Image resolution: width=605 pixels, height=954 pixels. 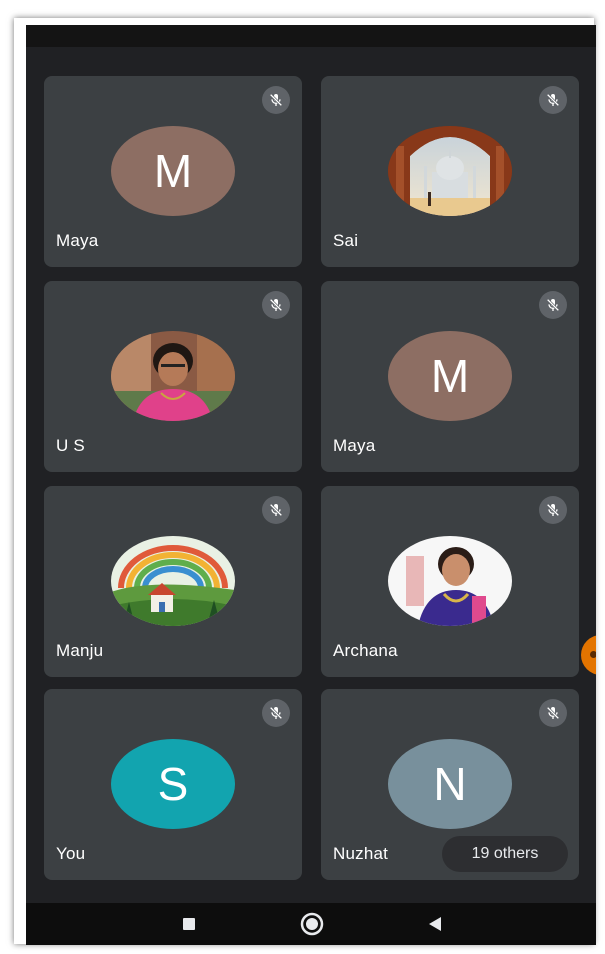 What do you see at coordinates (361, 853) in the screenshot?
I see `participant-name: Nuzhat` at bounding box center [361, 853].